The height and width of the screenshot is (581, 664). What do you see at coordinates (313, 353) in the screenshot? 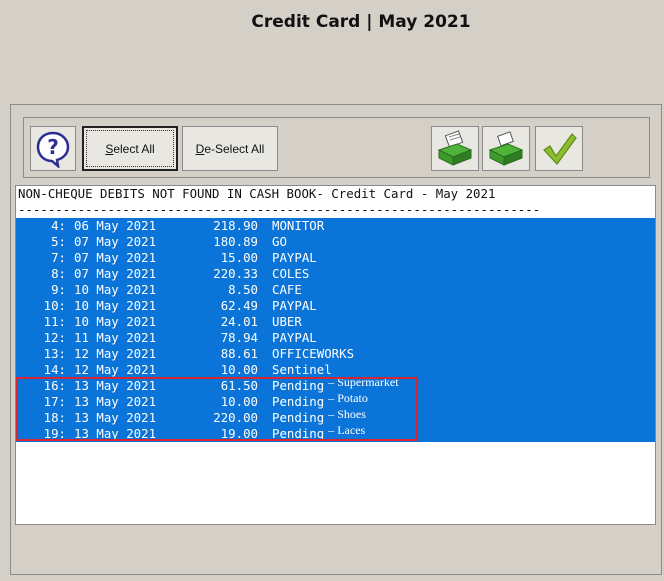
I see `row-description: OFFICEWORKS` at bounding box center [313, 353].